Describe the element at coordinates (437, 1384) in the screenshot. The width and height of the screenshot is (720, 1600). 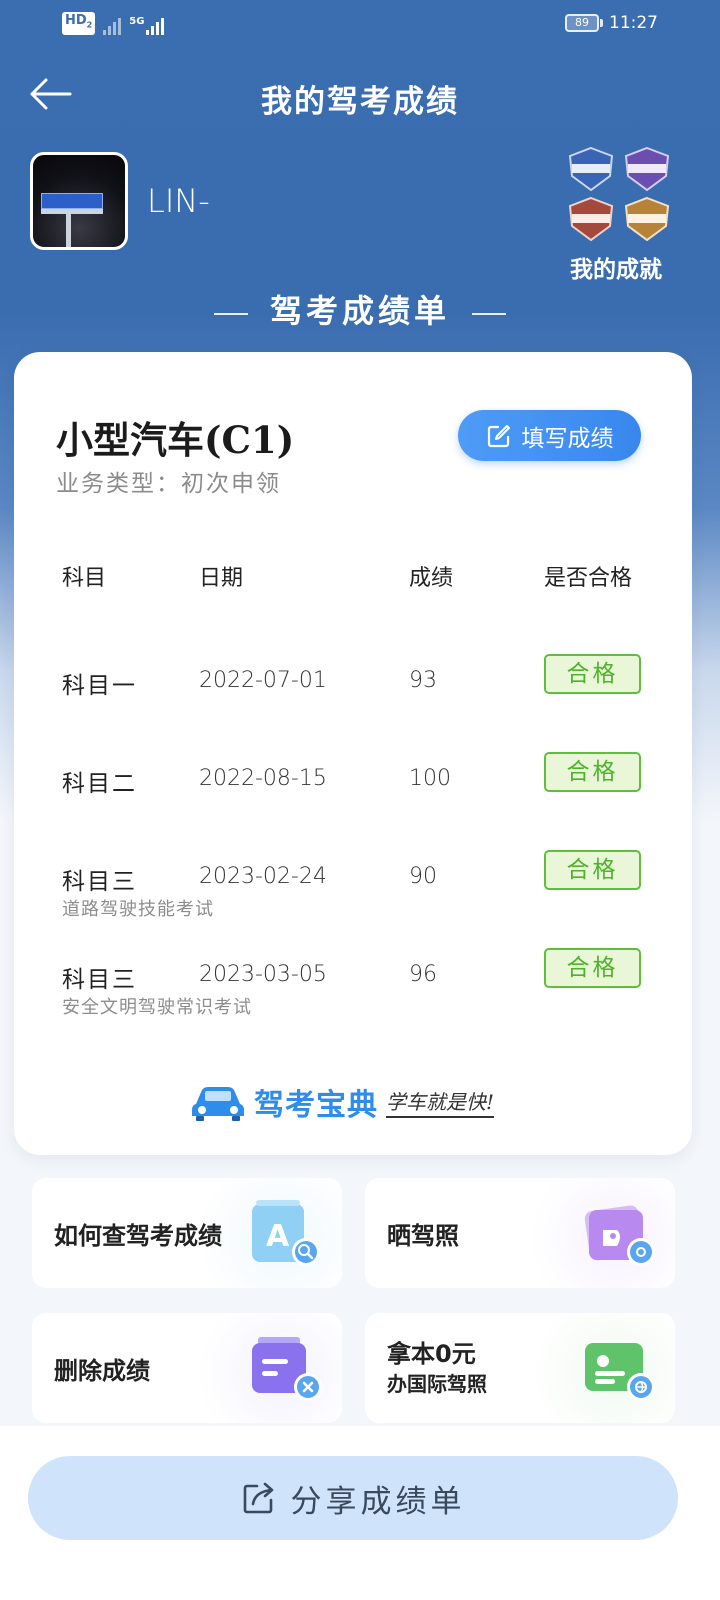
I see `tile-label-line2: 办国际驾照` at that location.